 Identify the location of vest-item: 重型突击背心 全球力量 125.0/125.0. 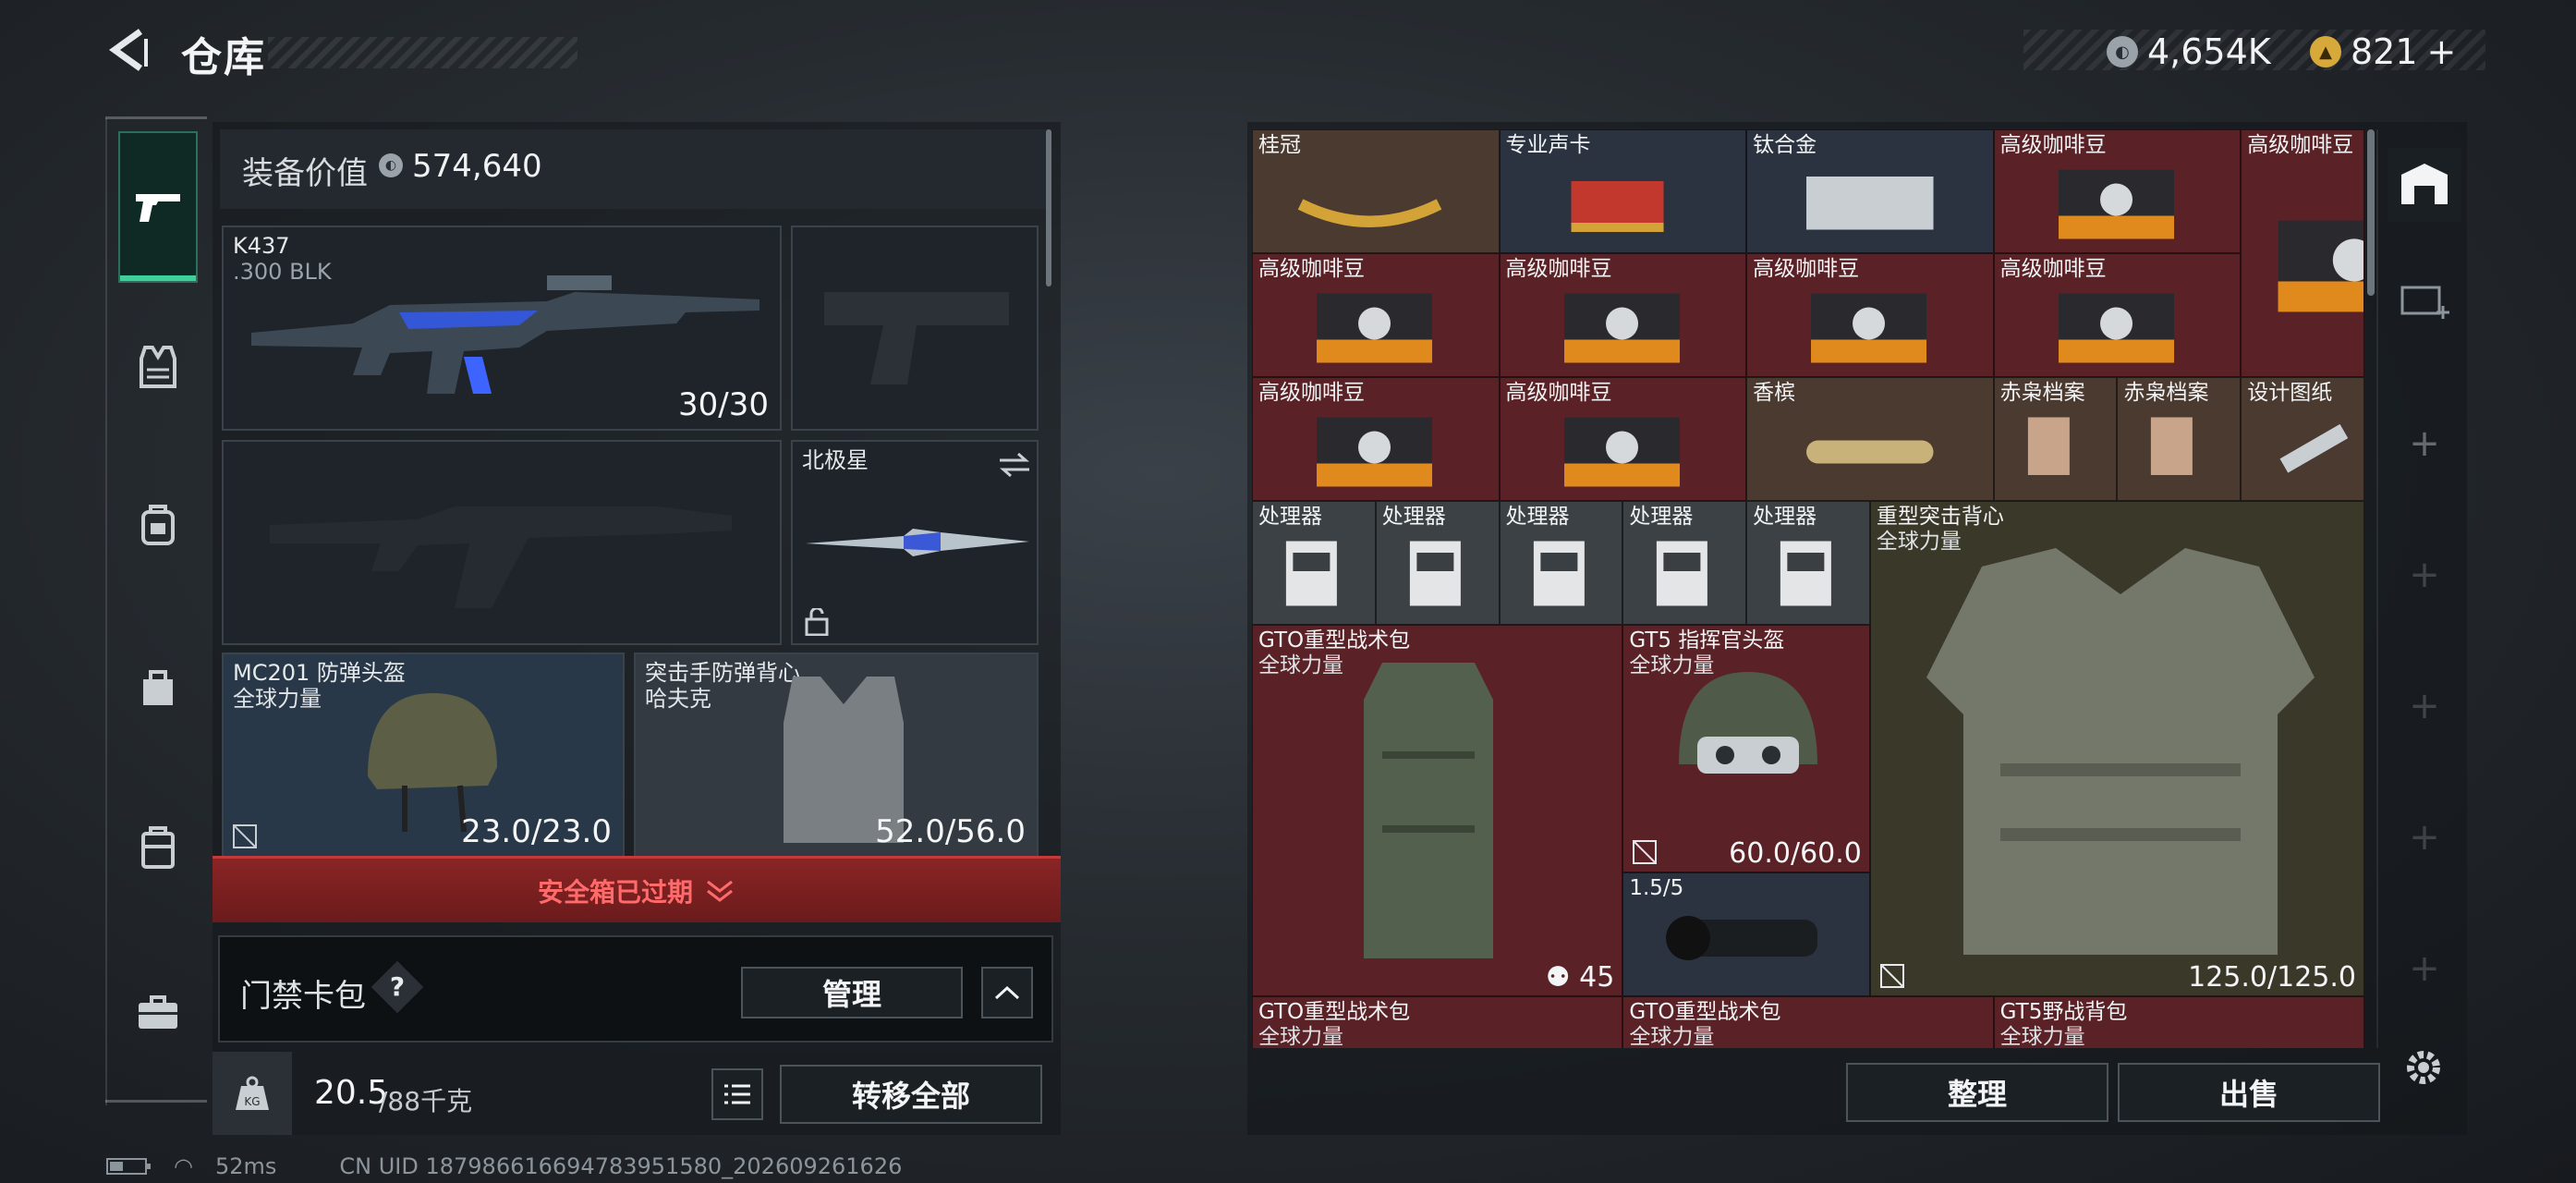
(2116, 749).